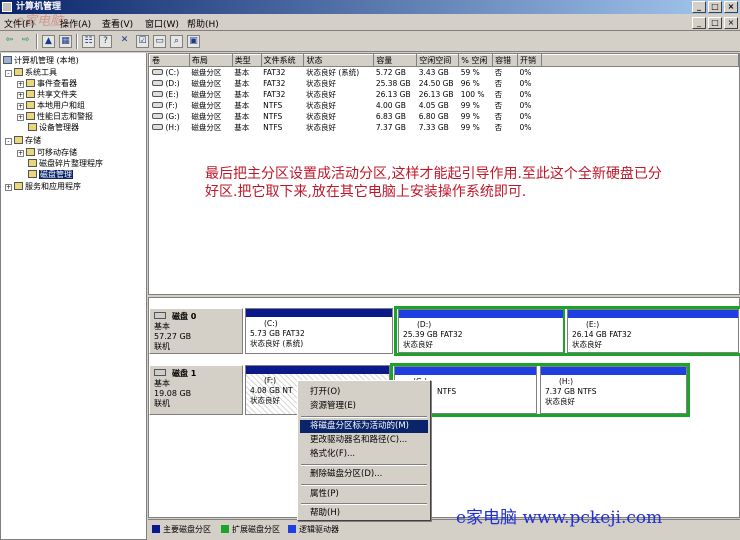 This screenshot has width=740, height=540. I want to click on column-header: 文件系统, so click(282, 60).